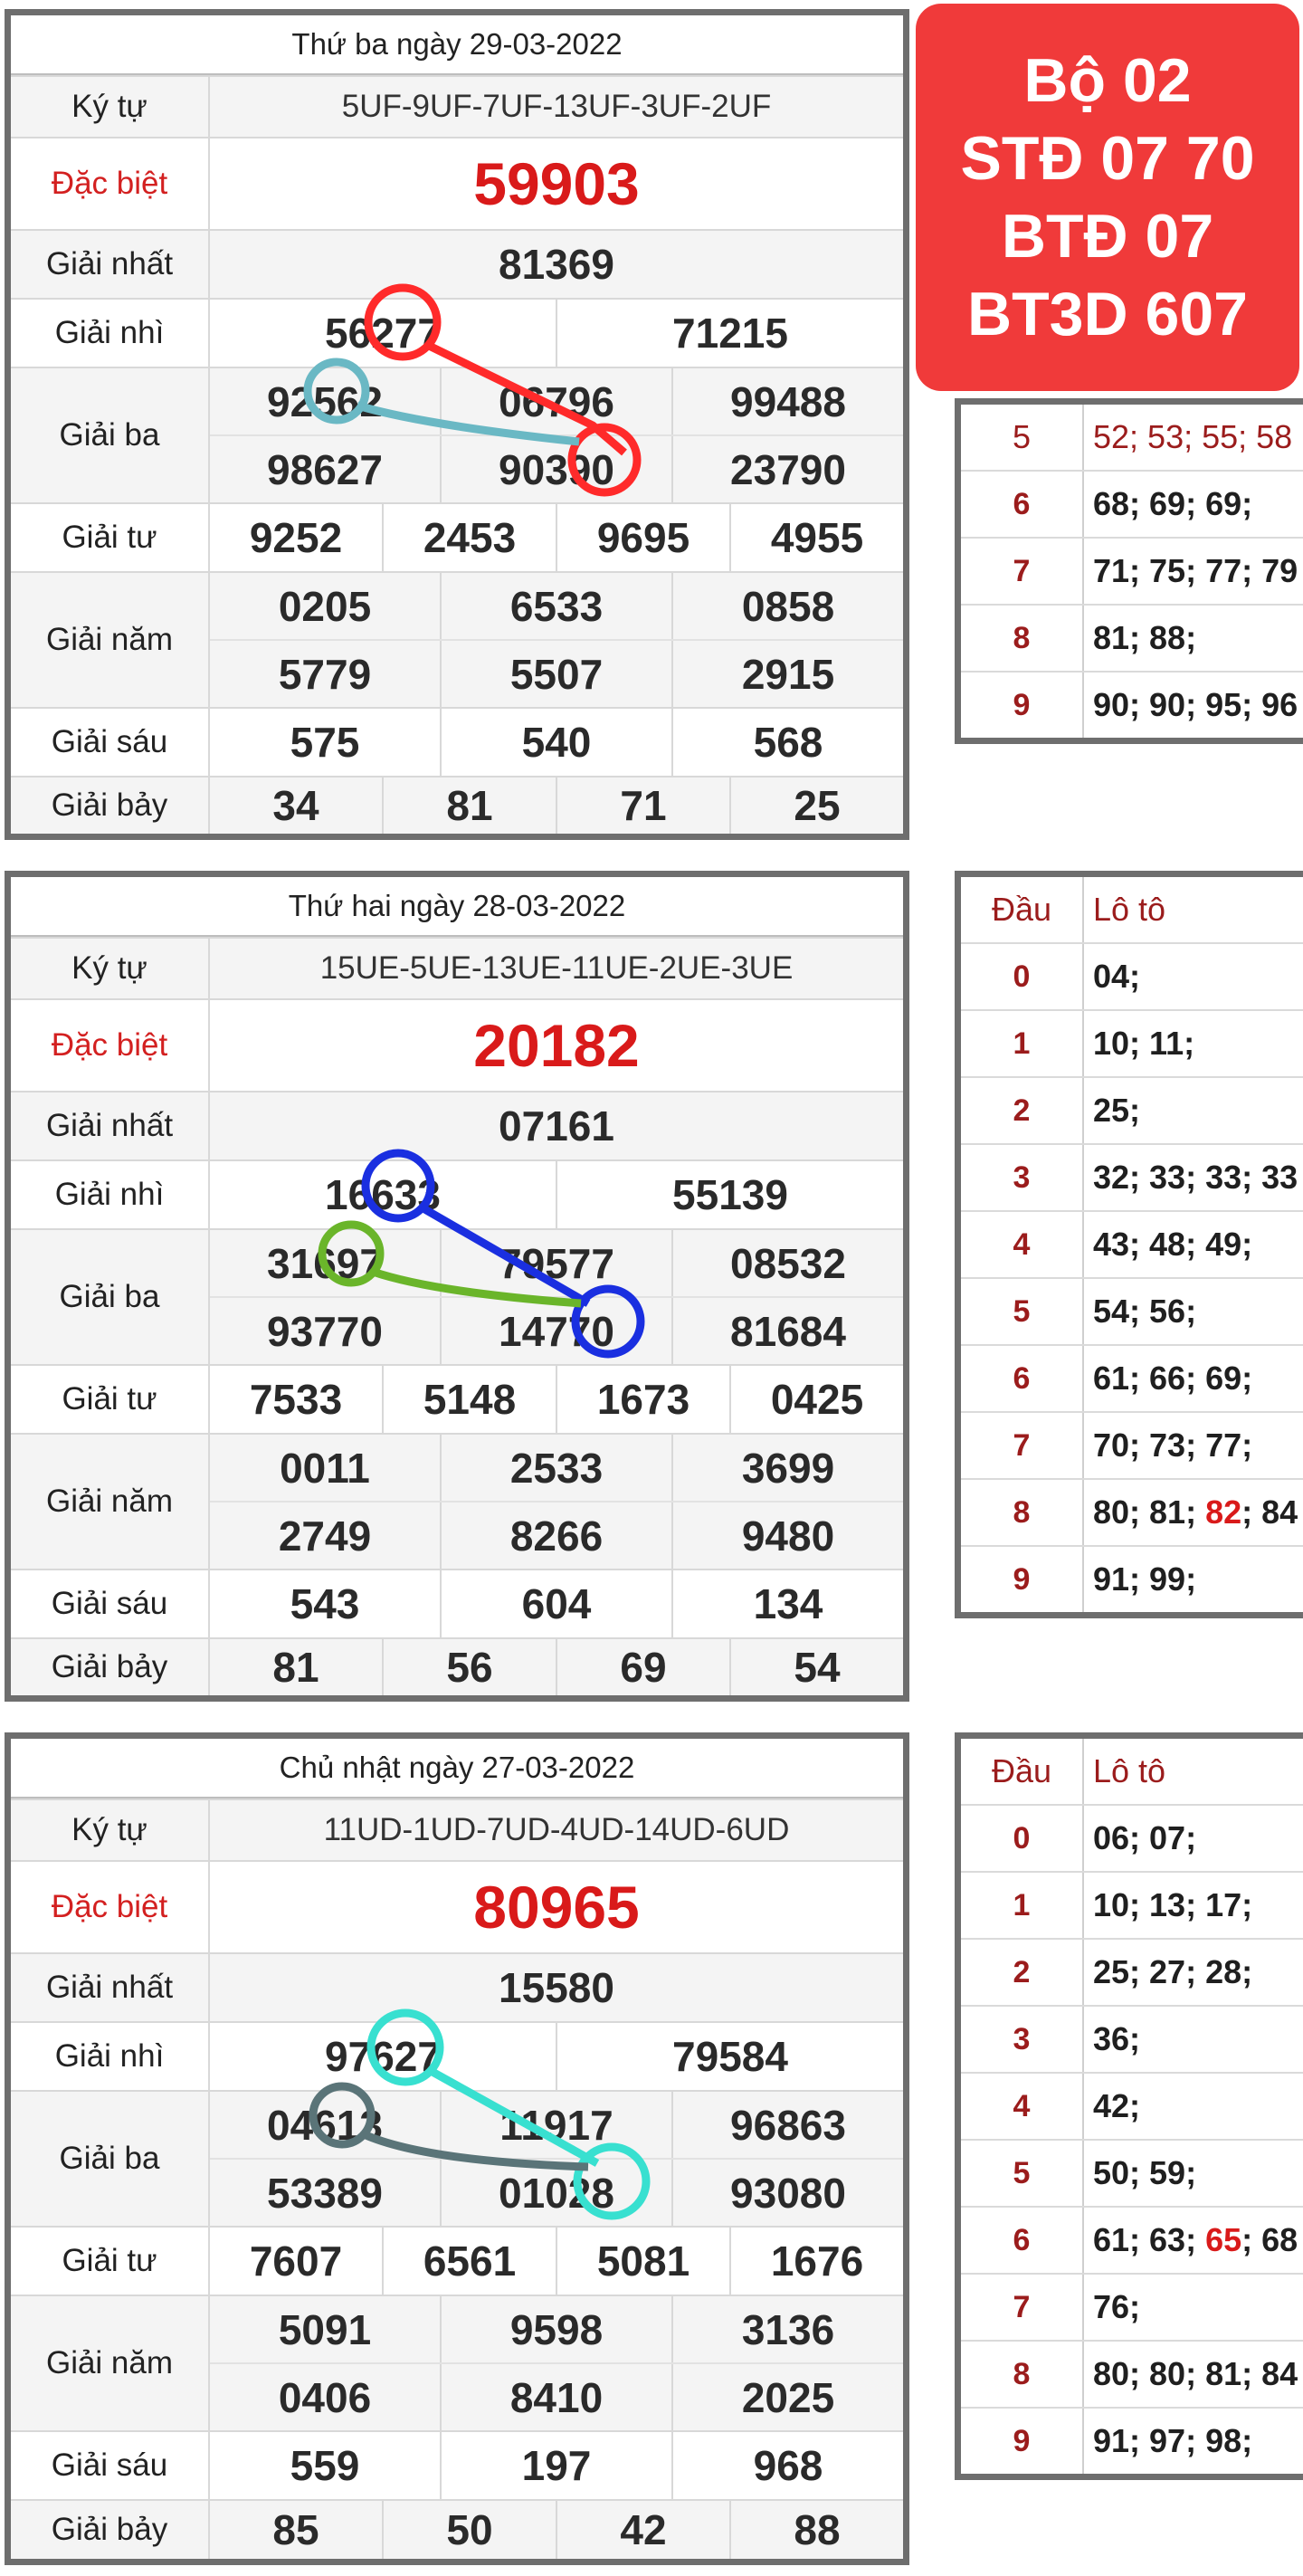 The width and height of the screenshot is (1303, 2576). Describe the element at coordinates (1223, 1512) in the screenshot. I see `loto-special-value: 82` at that location.